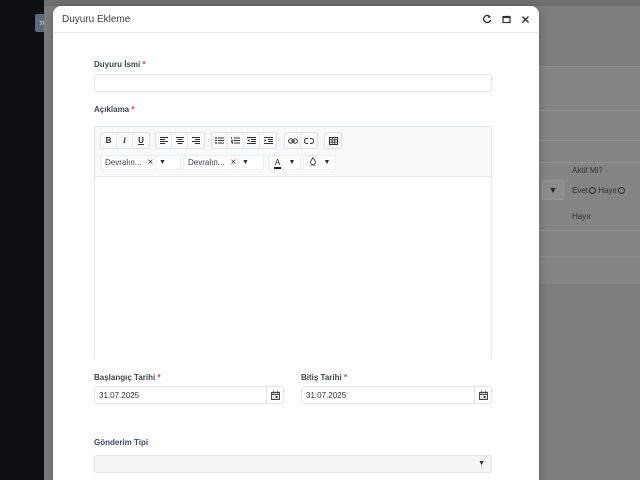 The width and height of the screenshot is (640, 480). What do you see at coordinates (121, 442) in the screenshot?
I see `send-type-label: Gönderim Tipi` at bounding box center [121, 442].